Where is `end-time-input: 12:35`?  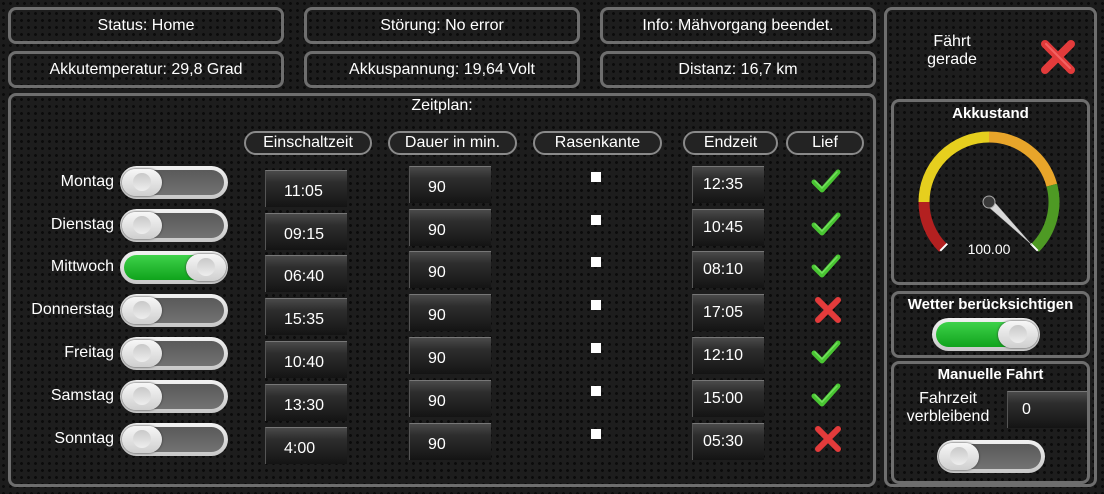
end-time-input: 12:35 is located at coordinates (728, 184).